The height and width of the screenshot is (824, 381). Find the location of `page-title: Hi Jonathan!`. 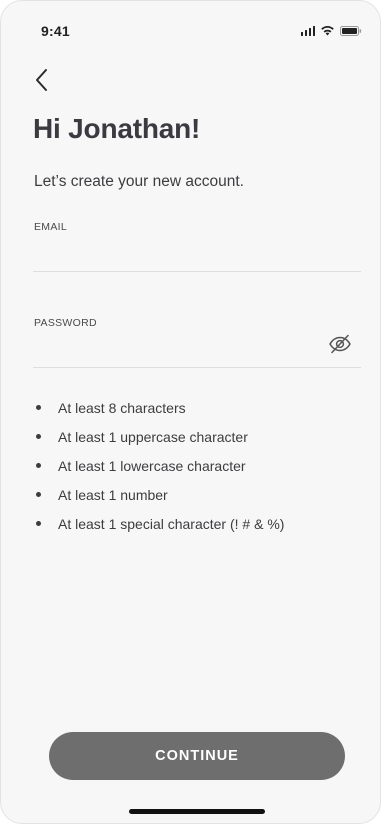

page-title: Hi Jonathan! is located at coordinates (117, 128).